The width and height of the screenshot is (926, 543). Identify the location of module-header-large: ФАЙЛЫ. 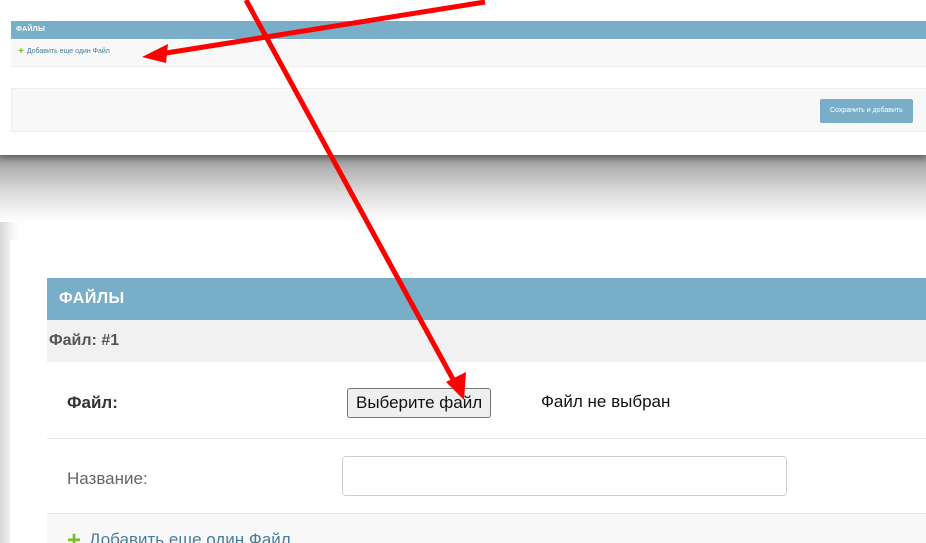
(486, 299).